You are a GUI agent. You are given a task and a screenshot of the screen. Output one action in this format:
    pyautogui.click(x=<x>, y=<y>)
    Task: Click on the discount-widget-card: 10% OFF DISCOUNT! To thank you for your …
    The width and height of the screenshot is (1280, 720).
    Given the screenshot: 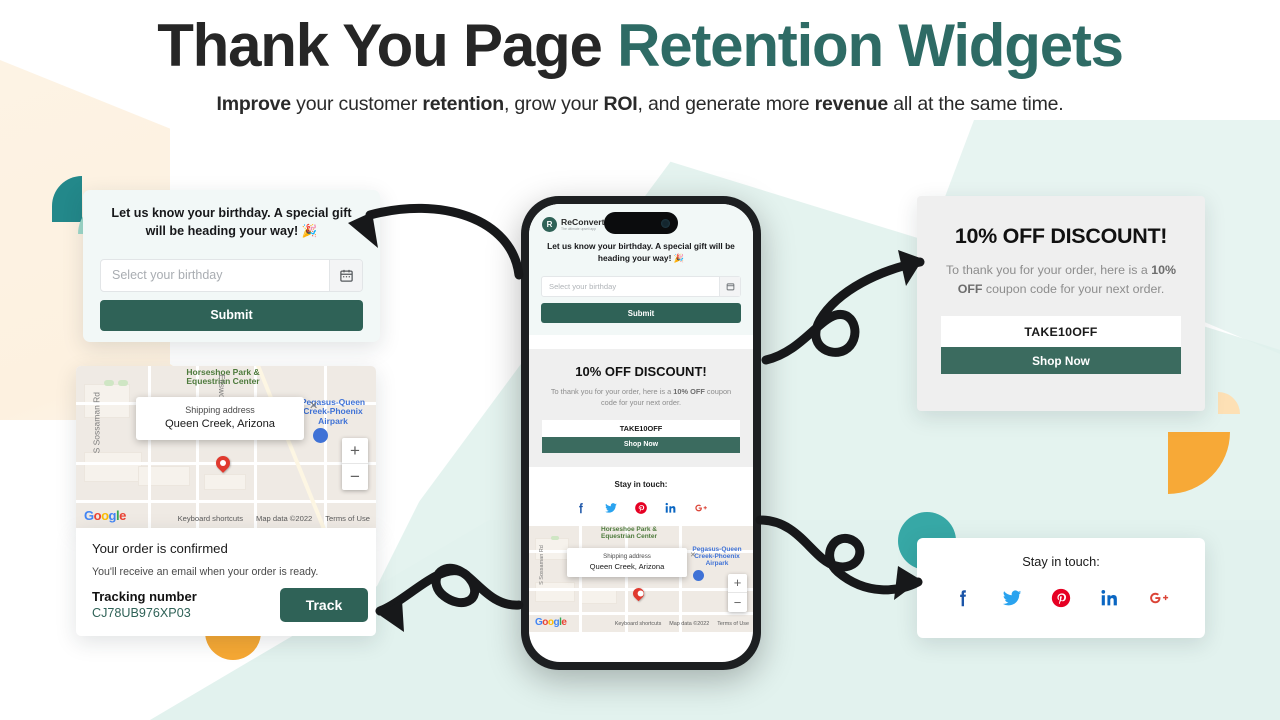 What is the action you would take?
    pyautogui.click(x=1061, y=303)
    